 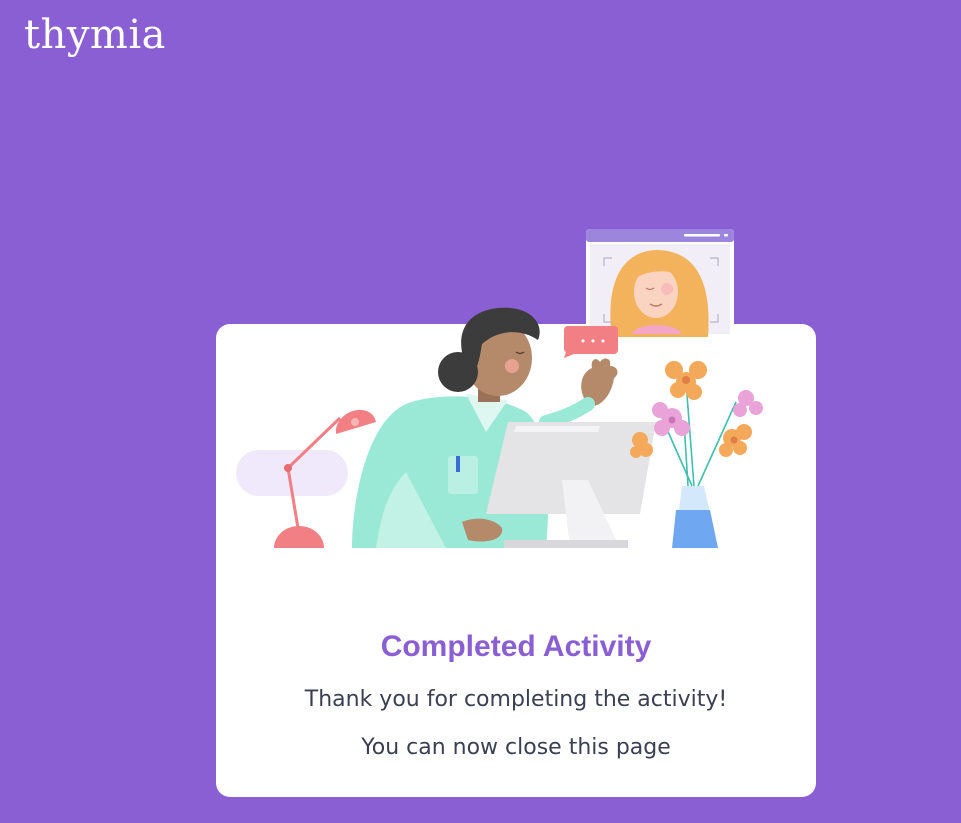 I want to click on thymia-logo: thymia, so click(x=95, y=35).